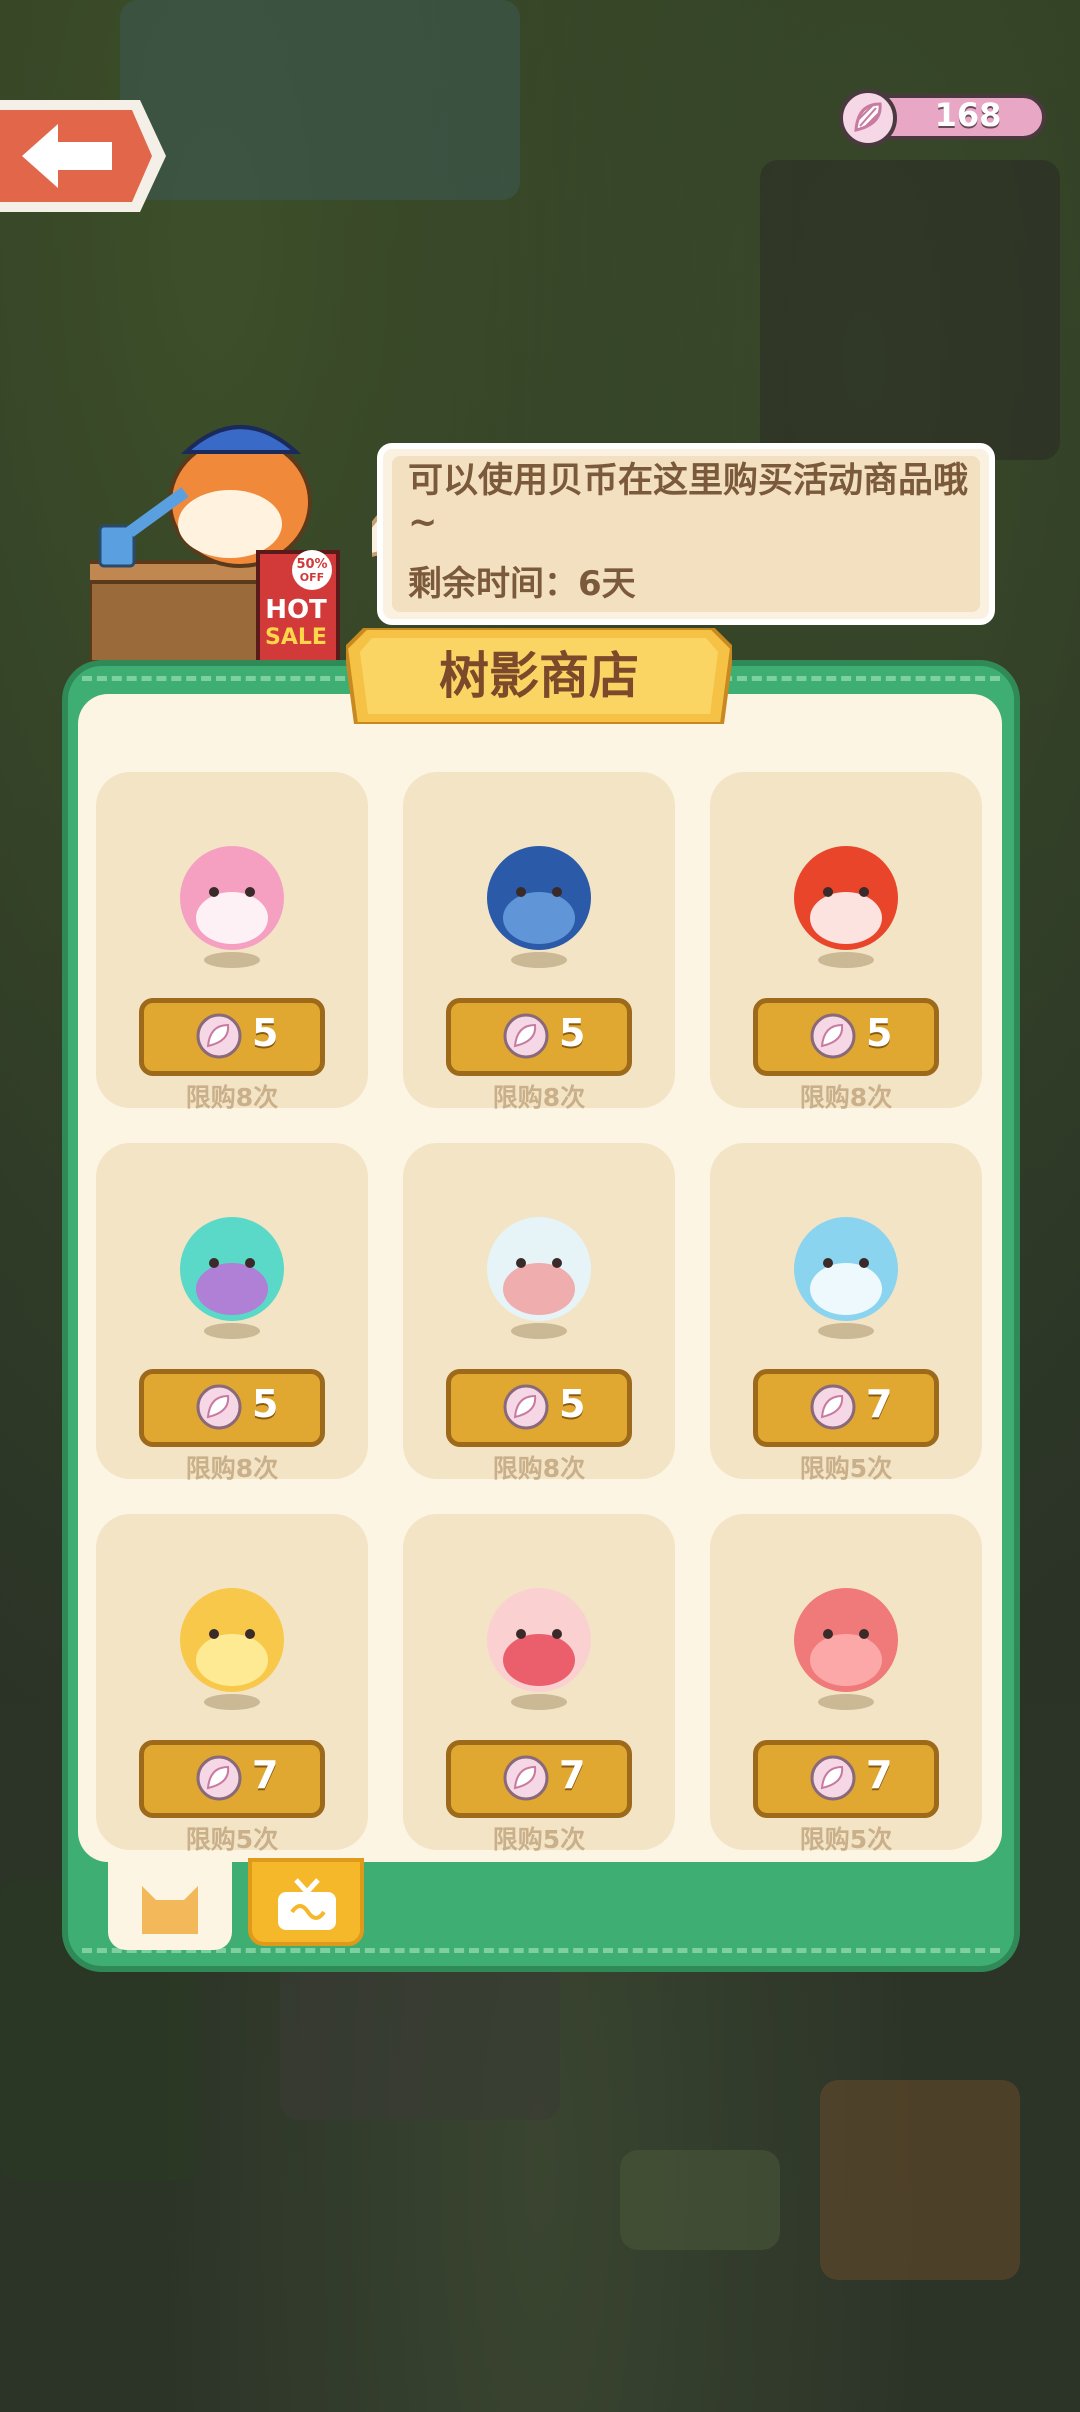  Describe the element at coordinates (968, 115) in the screenshot. I see `coin-count: 168` at that location.